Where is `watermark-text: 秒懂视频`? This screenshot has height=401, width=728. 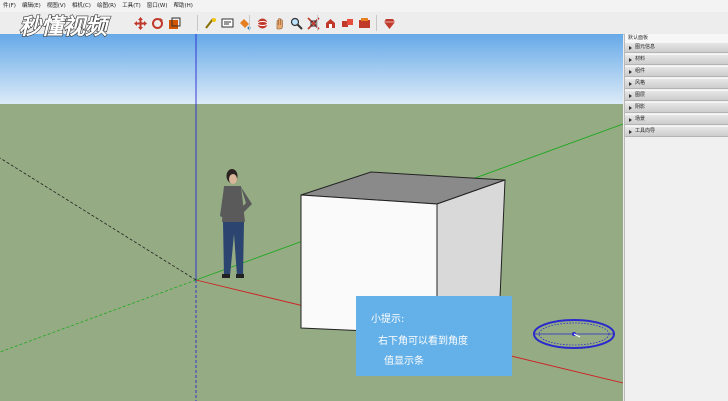 watermark-text: 秒懂视频 is located at coordinates (65, 27).